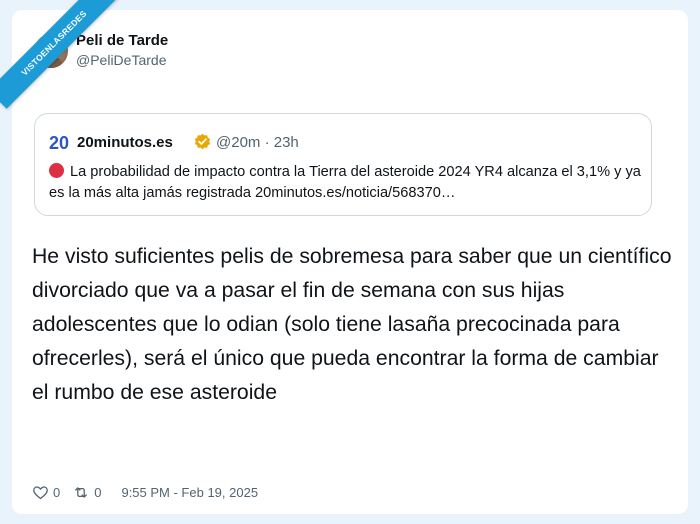 The image size is (700, 524). I want to click on red-circle-icon, so click(56, 170).